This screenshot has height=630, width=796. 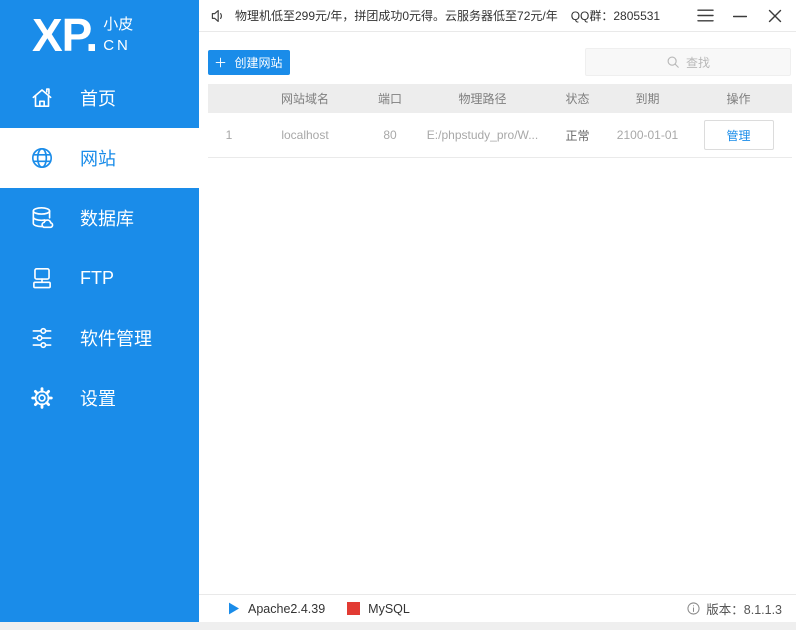 I want to click on header-port: 端口, so click(x=389, y=99).